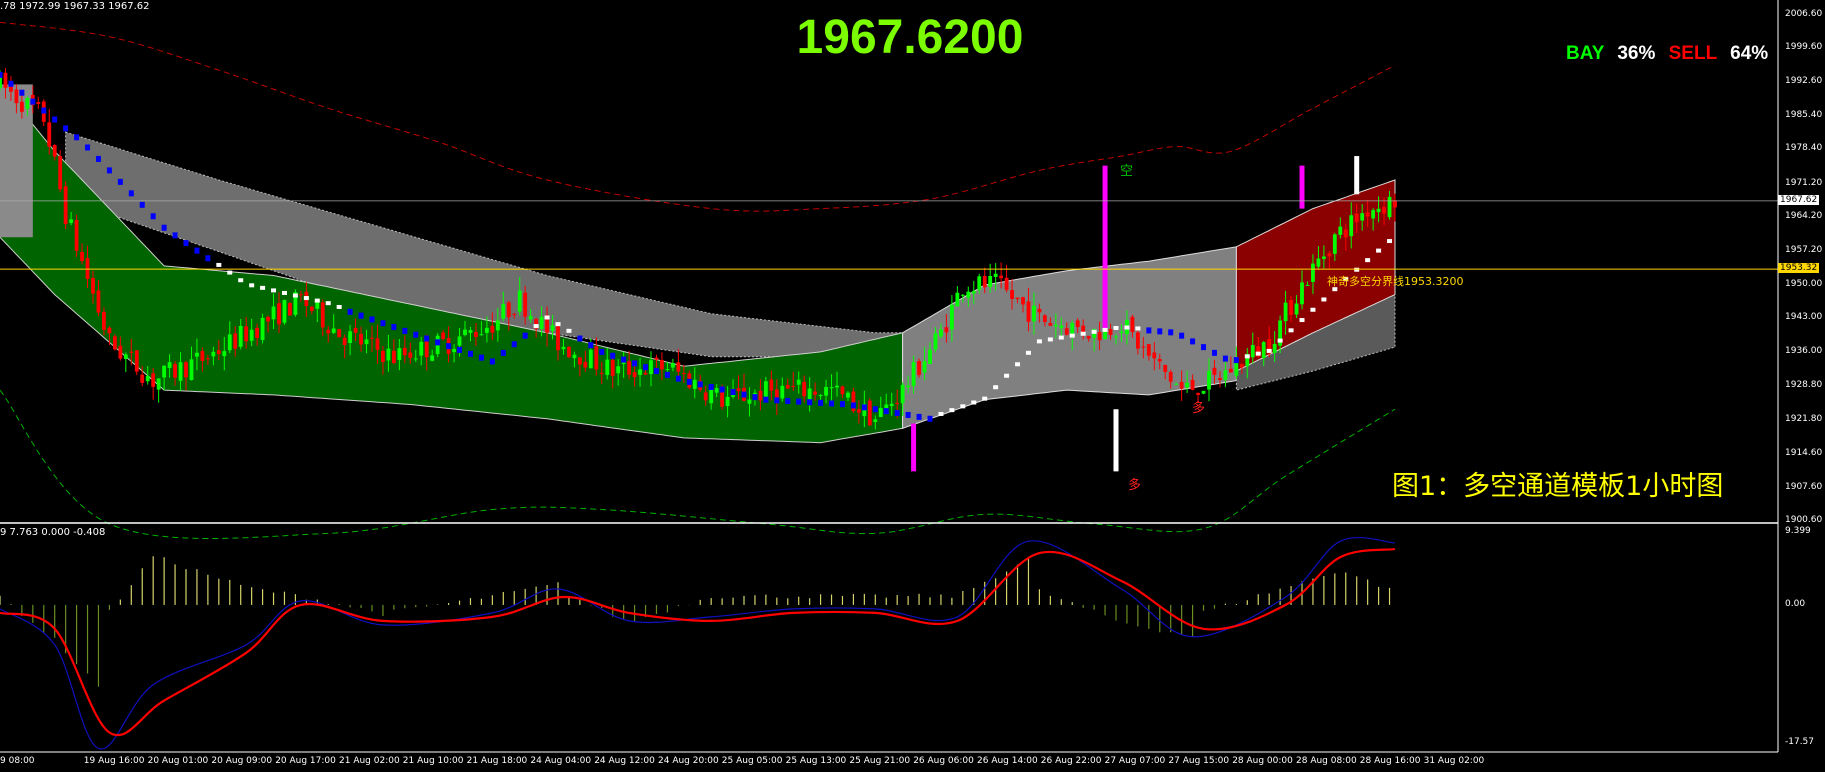 This screenshot has width=1825, height=772. Describe the element at coordinates (433, 761) in the screenshot. I see `time-tick-label: 21 Aug 10:00` at that location.